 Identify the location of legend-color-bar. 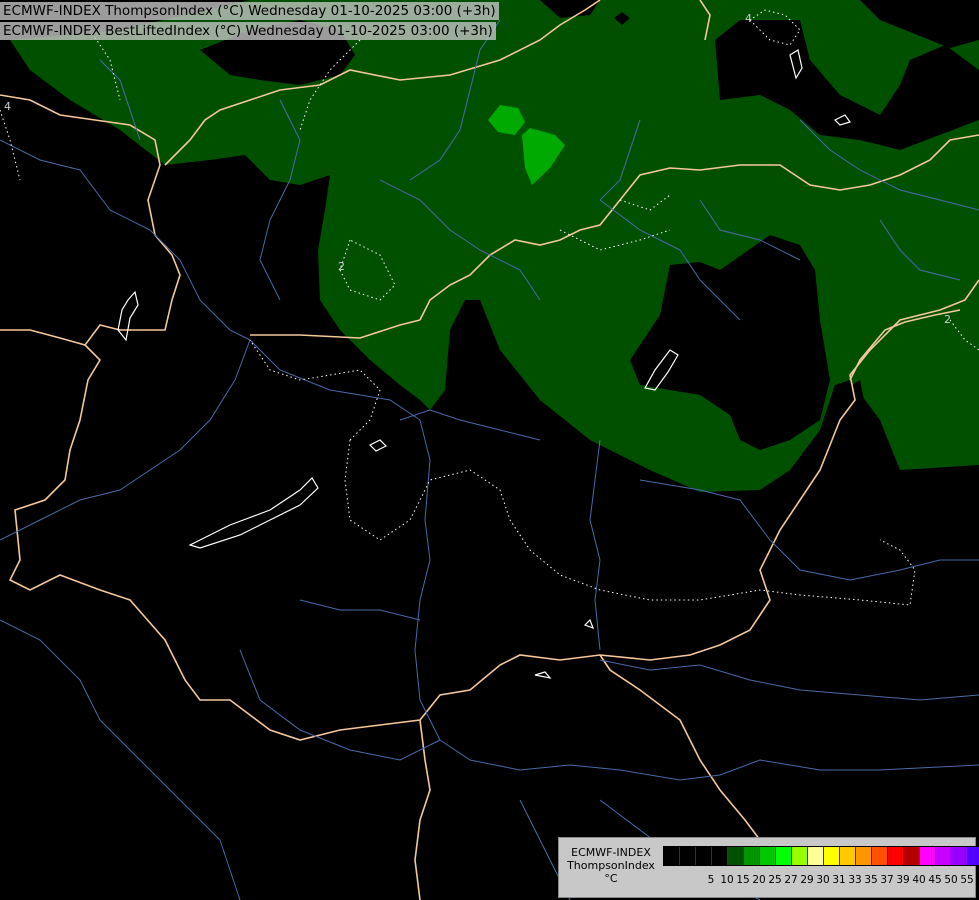
(821, 856).